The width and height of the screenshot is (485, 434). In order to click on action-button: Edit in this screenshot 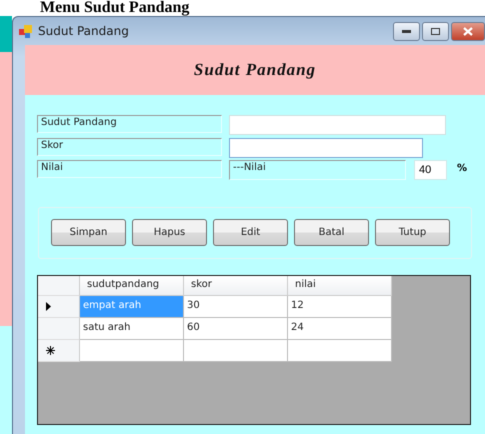, I will do `click(250, 232)`.